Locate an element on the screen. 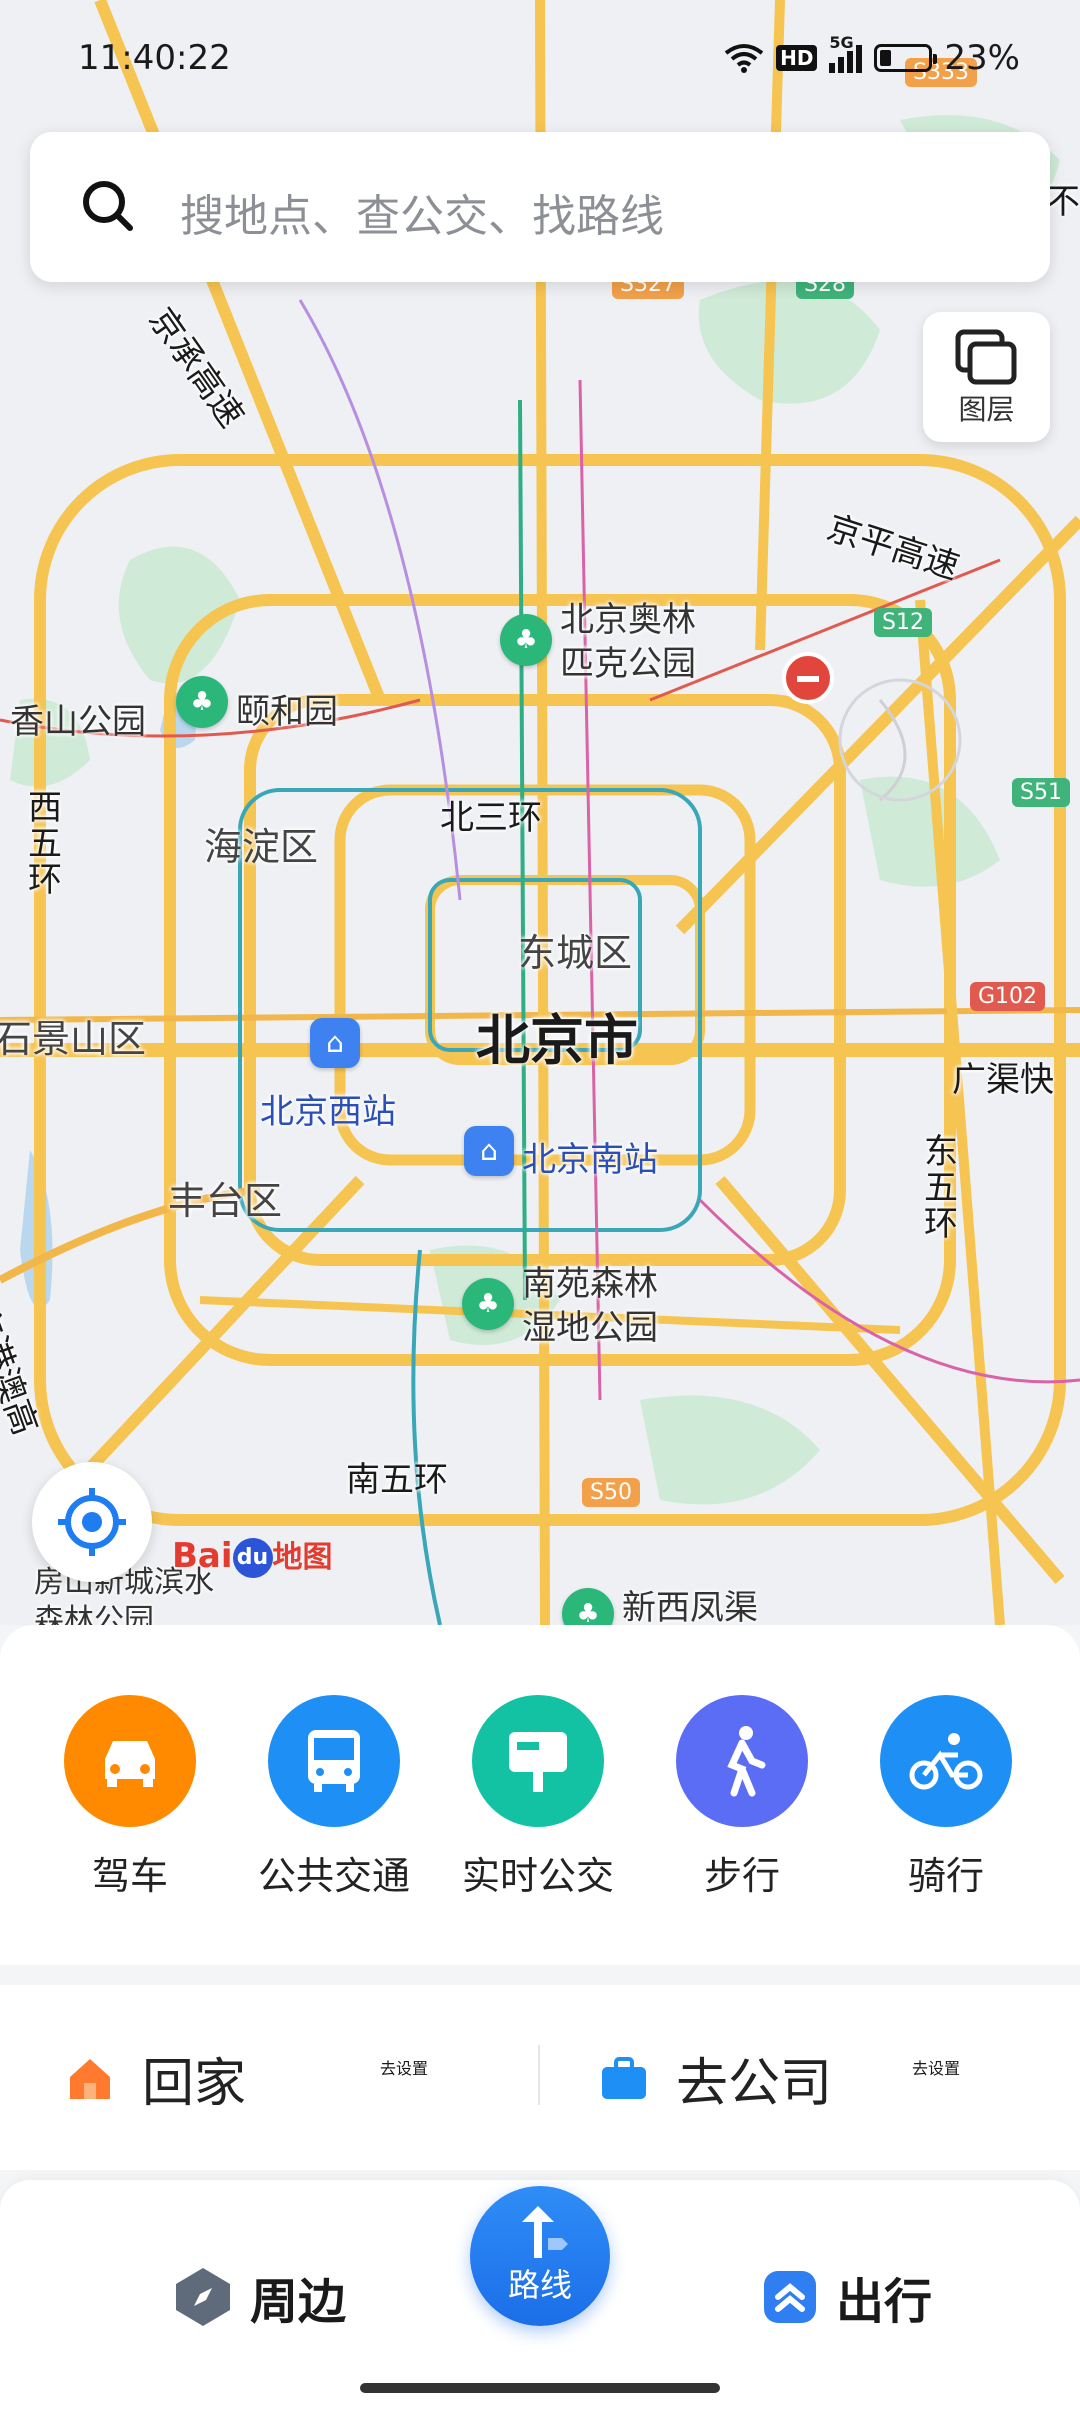 Image resolution: width=1080 pixels, height=2412 pixels. mode-label: 实时公交 is located at coordinates (537, 1876).